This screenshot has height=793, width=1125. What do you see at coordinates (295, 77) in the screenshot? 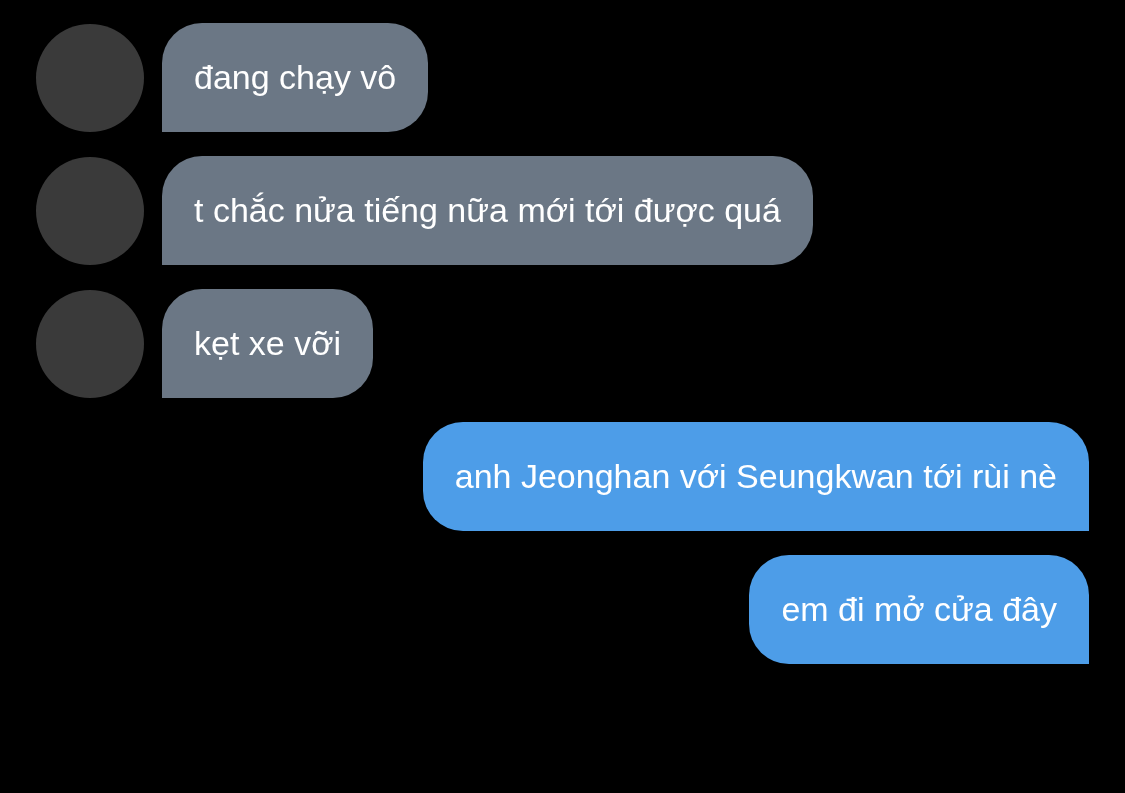
I see `message-bubble: đang chạy vô` at bounding box center [295, 77].